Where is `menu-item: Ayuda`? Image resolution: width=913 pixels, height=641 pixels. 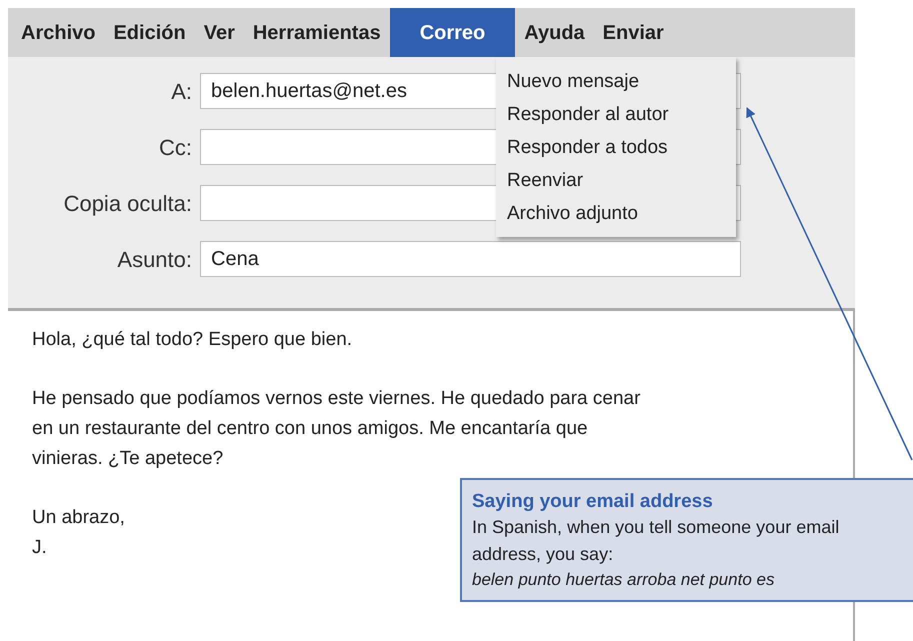 menu-item: Ayuda is located at coordinates (554, 32).